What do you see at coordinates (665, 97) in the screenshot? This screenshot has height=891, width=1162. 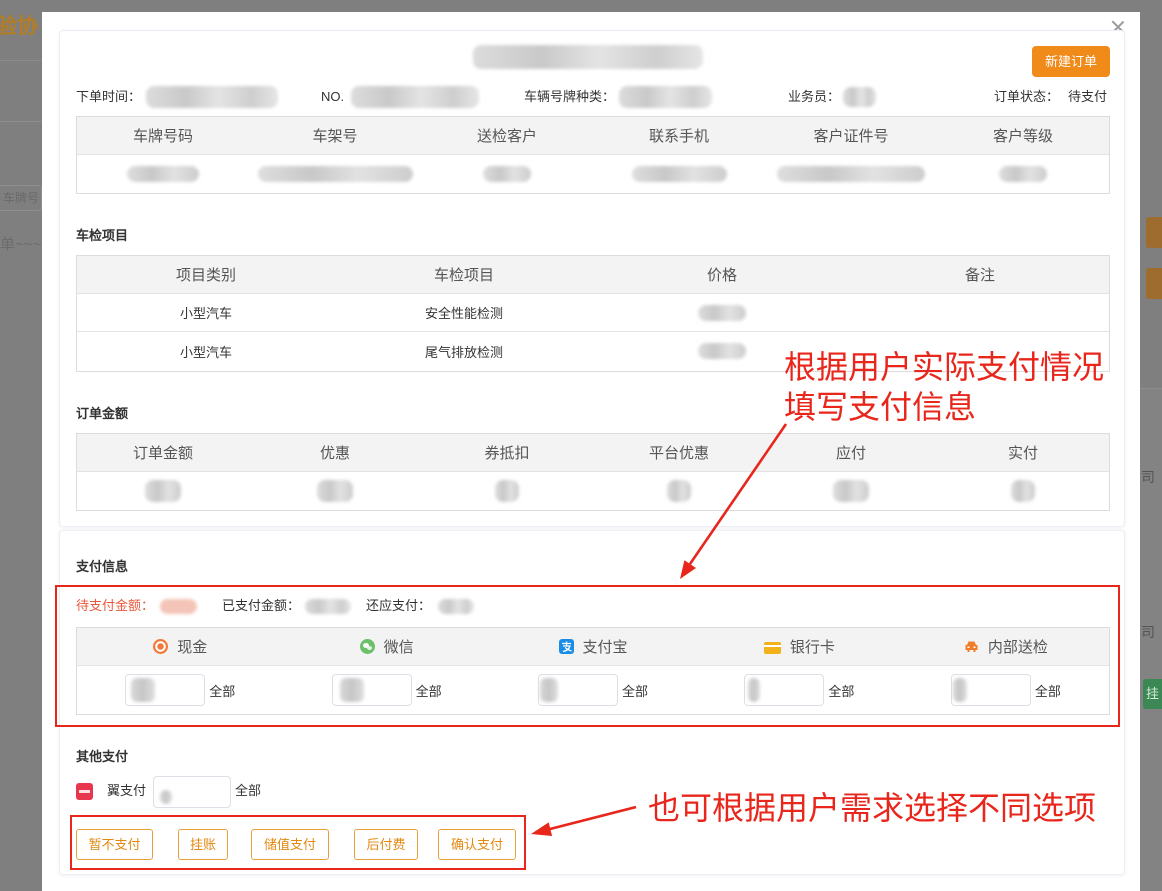 I see `plate-type-value-redacted` at bounding box center [665, 97].